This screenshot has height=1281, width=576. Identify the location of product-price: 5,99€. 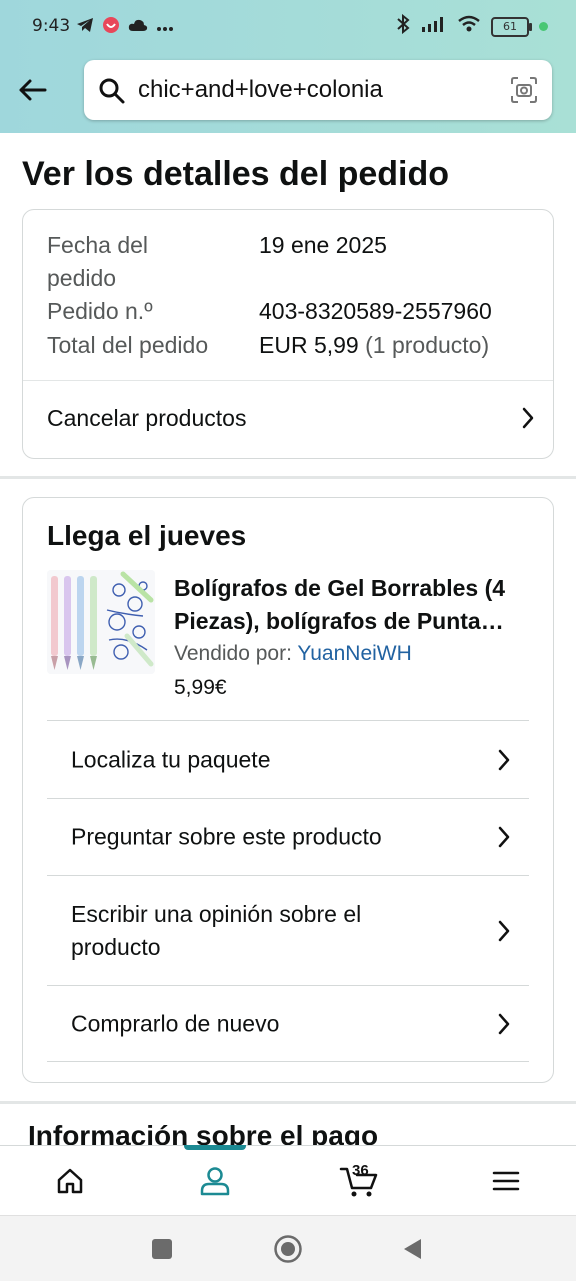
(200, 687).